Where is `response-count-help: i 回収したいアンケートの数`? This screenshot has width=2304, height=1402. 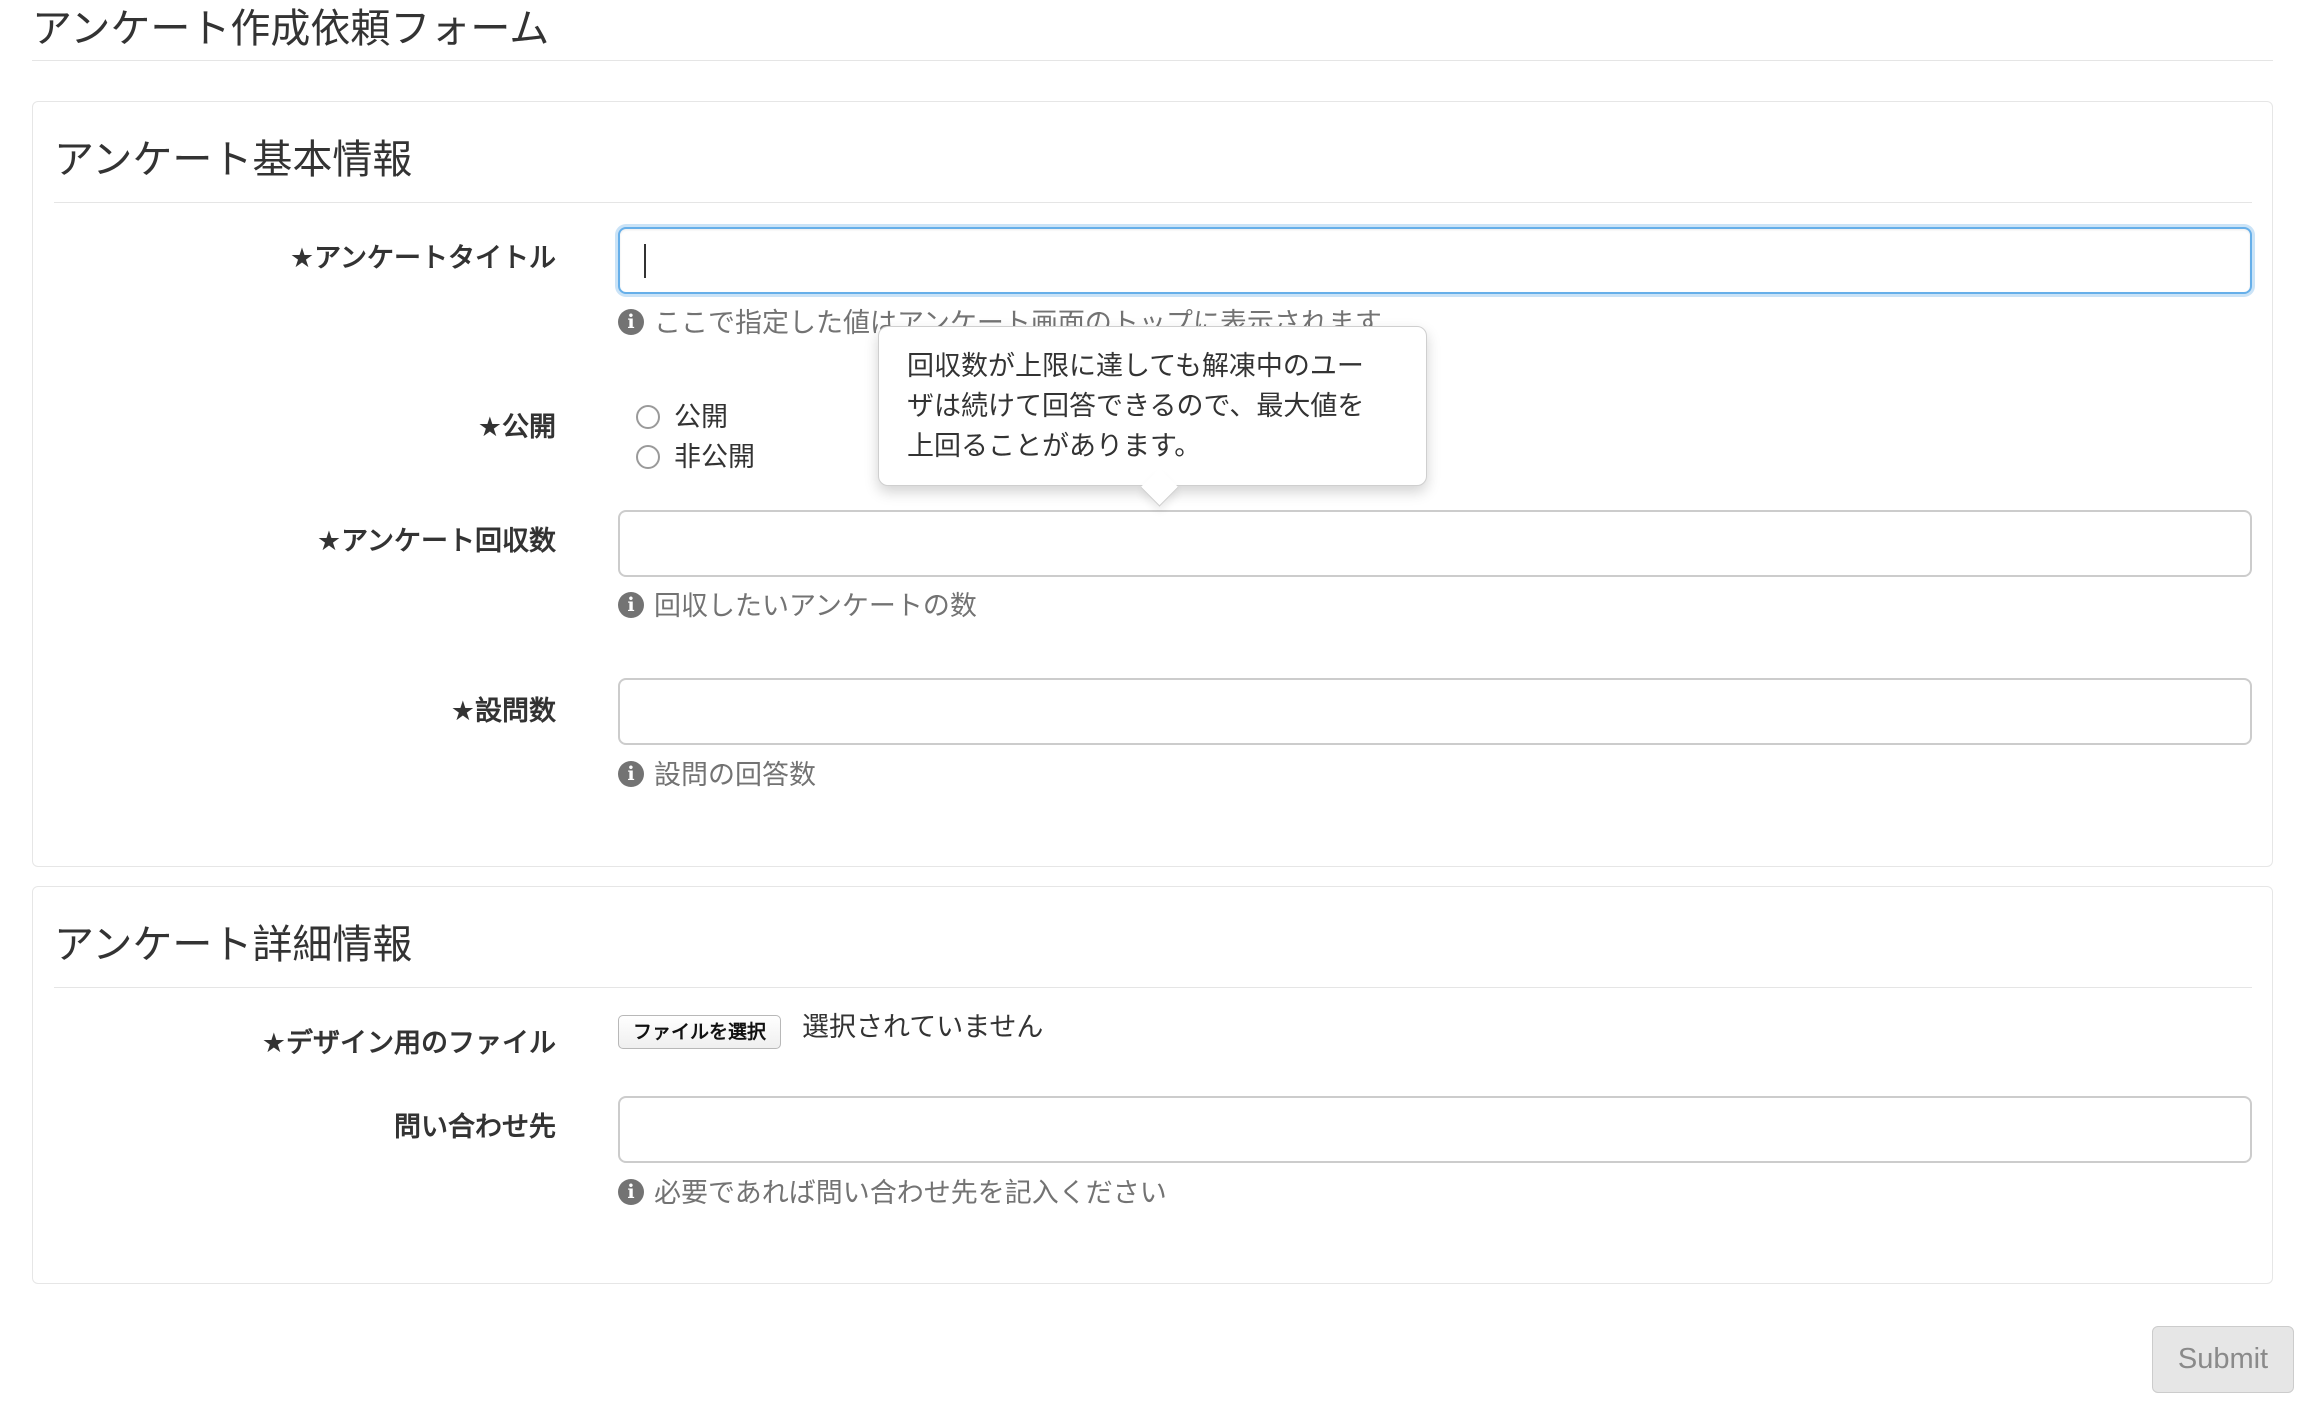
response-count-help: i 回収したいアンケートの数 is located at coordinates (797, 607).